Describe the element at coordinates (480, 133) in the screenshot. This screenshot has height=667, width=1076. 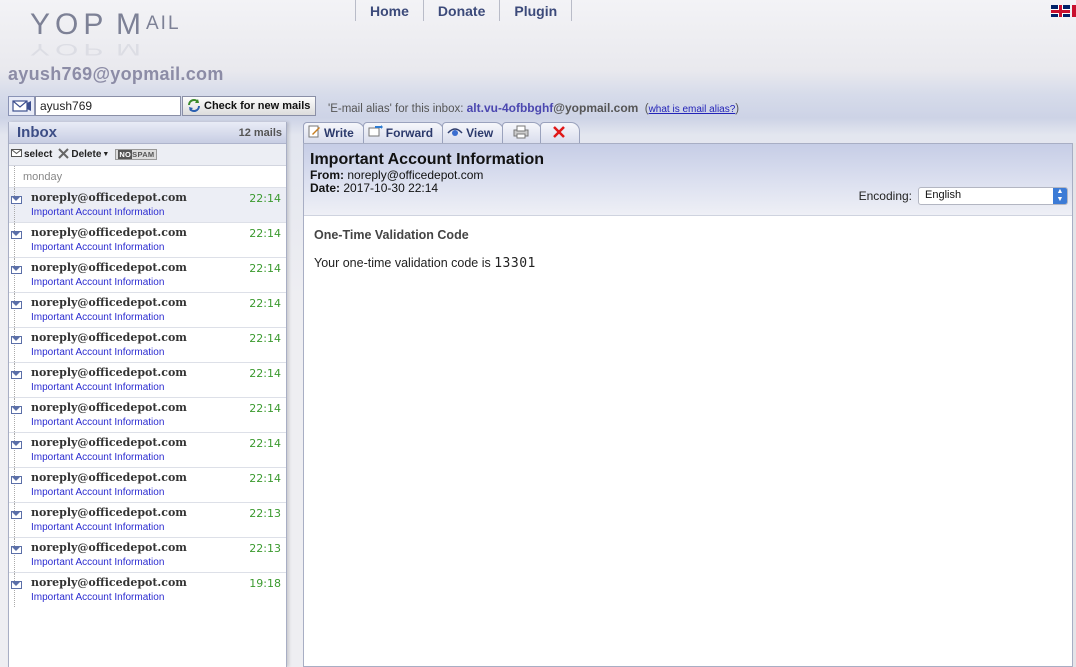
I see `tab-view-label: View` at that location.